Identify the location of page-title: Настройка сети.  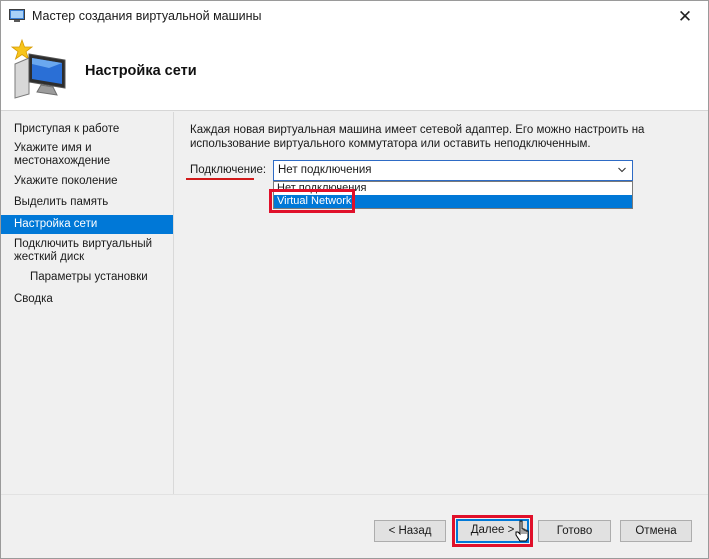
(141, 71).